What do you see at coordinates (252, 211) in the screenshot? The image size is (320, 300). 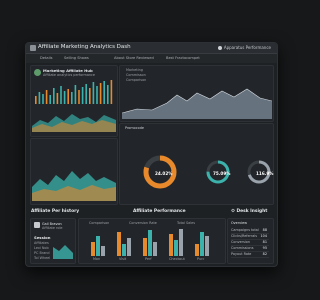 I see `desk-heading-text: Desk Insight` at bounding box center [252, 211].